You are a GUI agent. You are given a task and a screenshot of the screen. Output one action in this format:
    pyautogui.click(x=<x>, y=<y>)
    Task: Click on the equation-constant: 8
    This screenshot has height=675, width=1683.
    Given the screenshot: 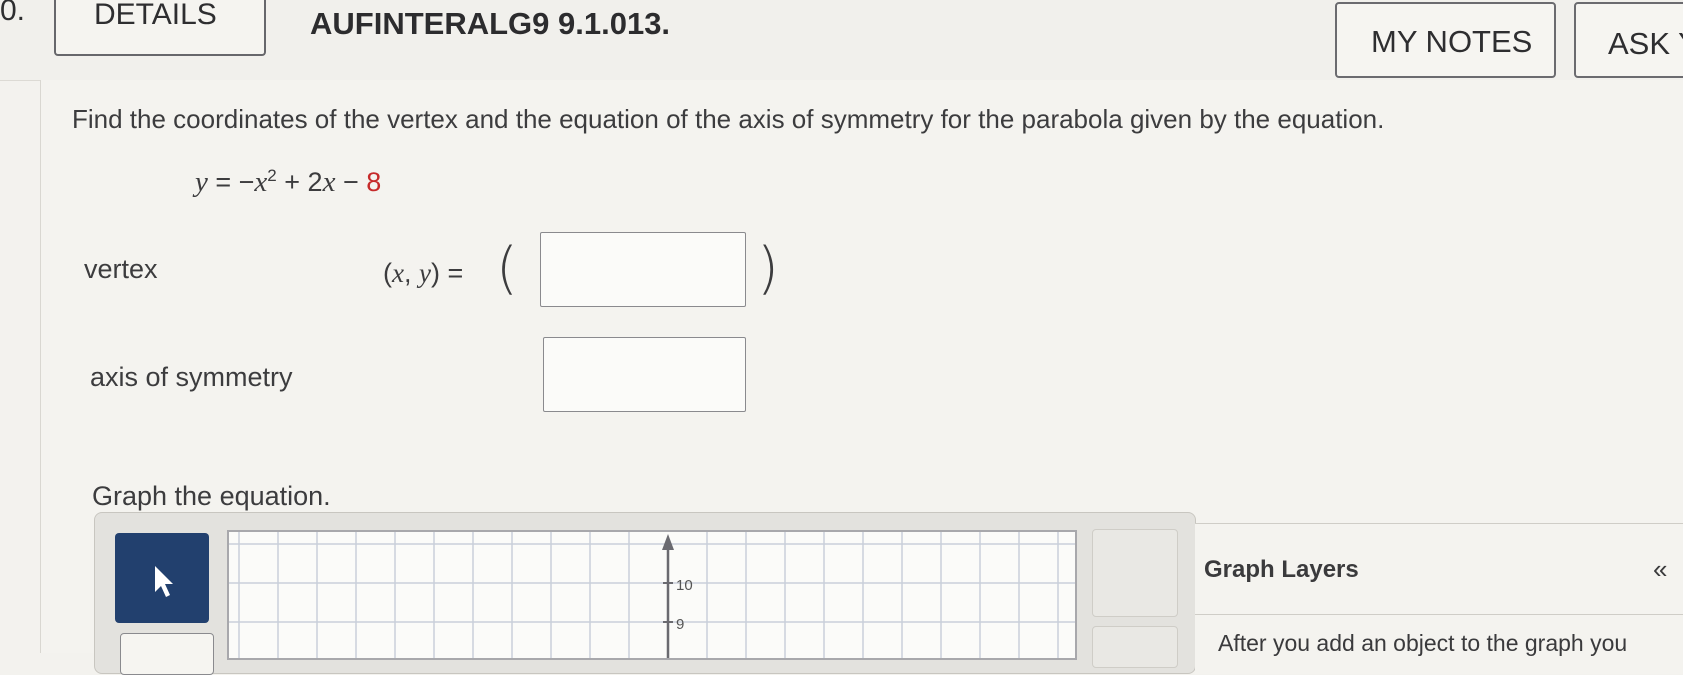 What is the action you would take?
    pyautogui.click(x=374, y=182)
    